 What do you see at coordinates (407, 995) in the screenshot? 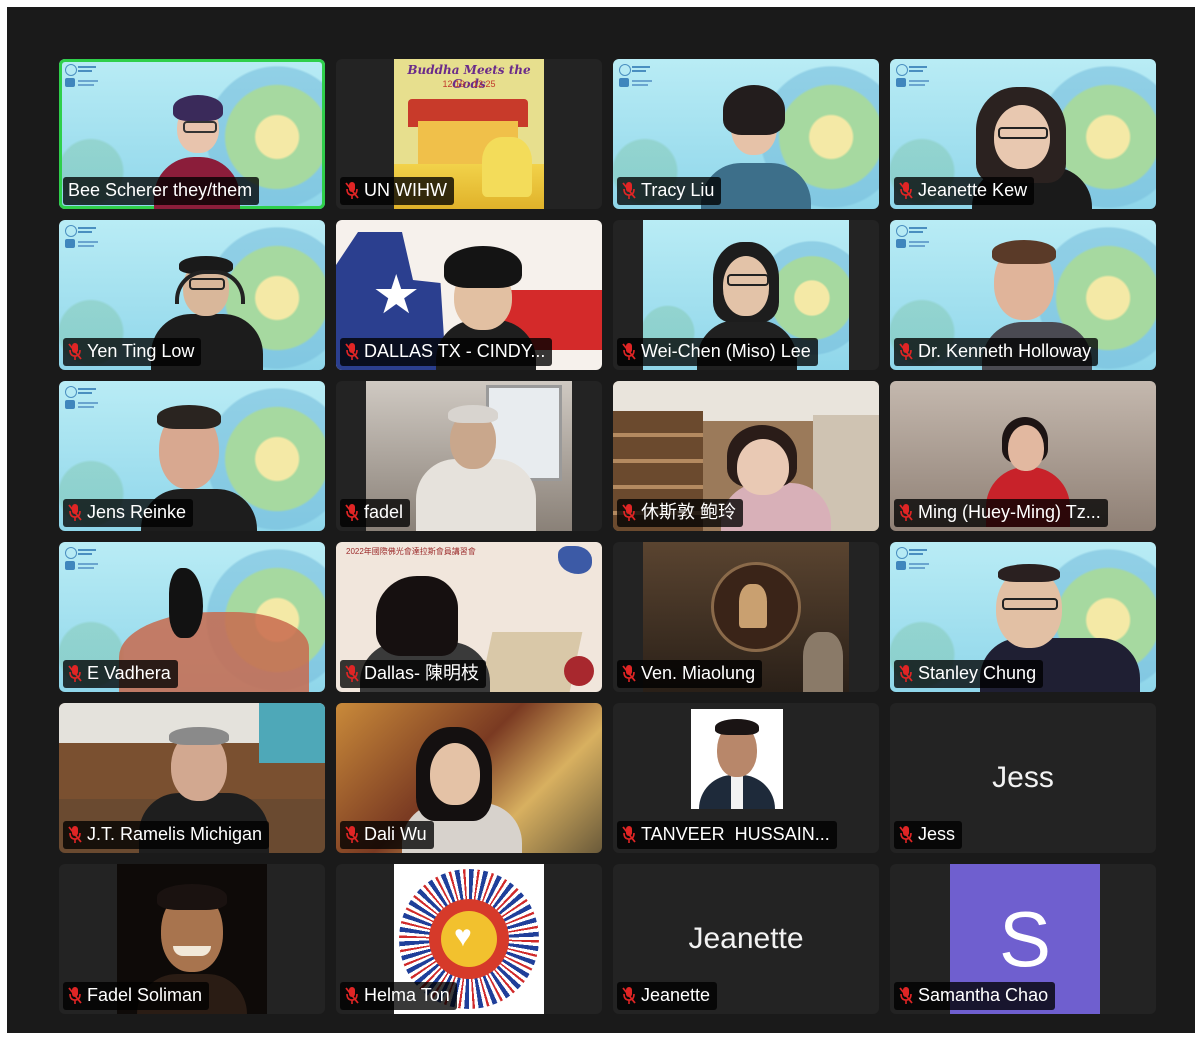
I see `participant-name: Helma Ton` at bounding box center [407, 995].